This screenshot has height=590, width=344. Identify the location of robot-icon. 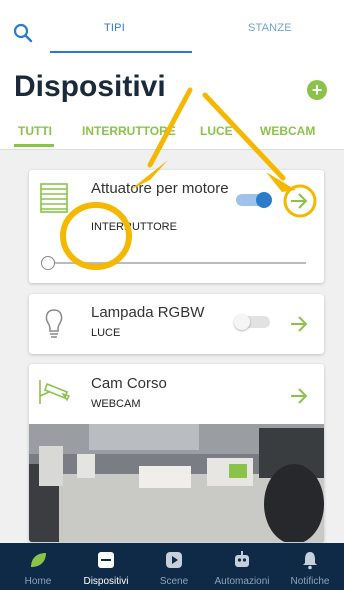
(242, 559).